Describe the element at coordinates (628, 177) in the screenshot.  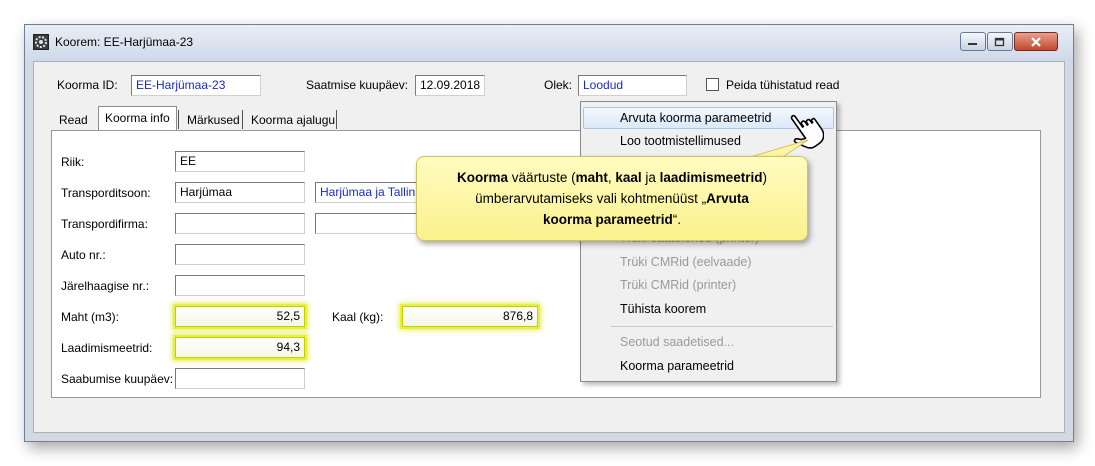
I see `callout-bold: kaal` at that location.